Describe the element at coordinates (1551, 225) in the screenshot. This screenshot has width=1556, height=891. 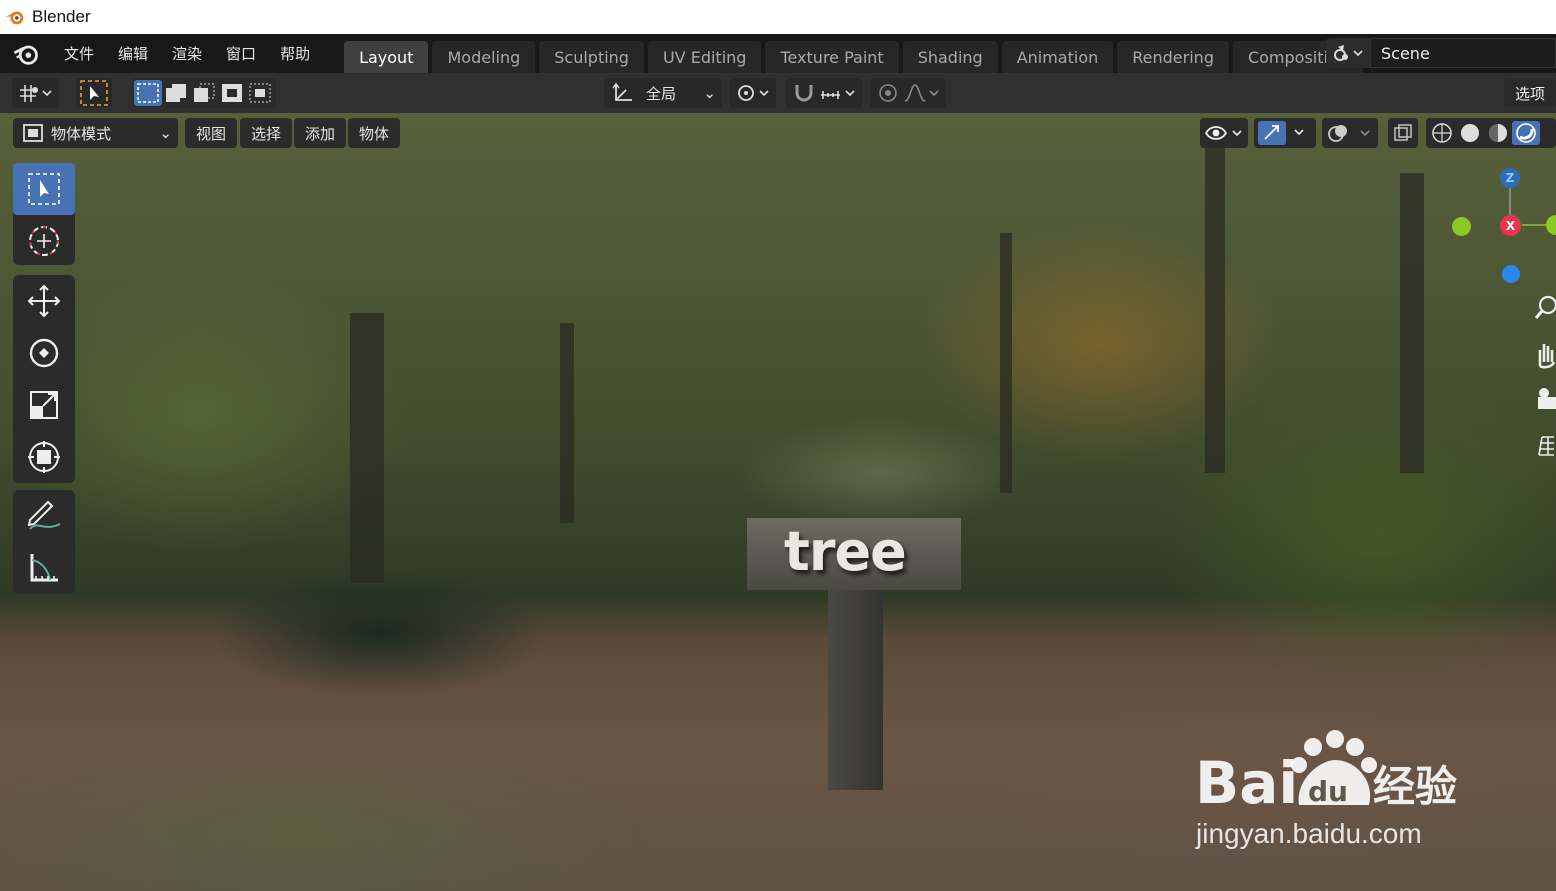
I see `axis-y-button` at that location.